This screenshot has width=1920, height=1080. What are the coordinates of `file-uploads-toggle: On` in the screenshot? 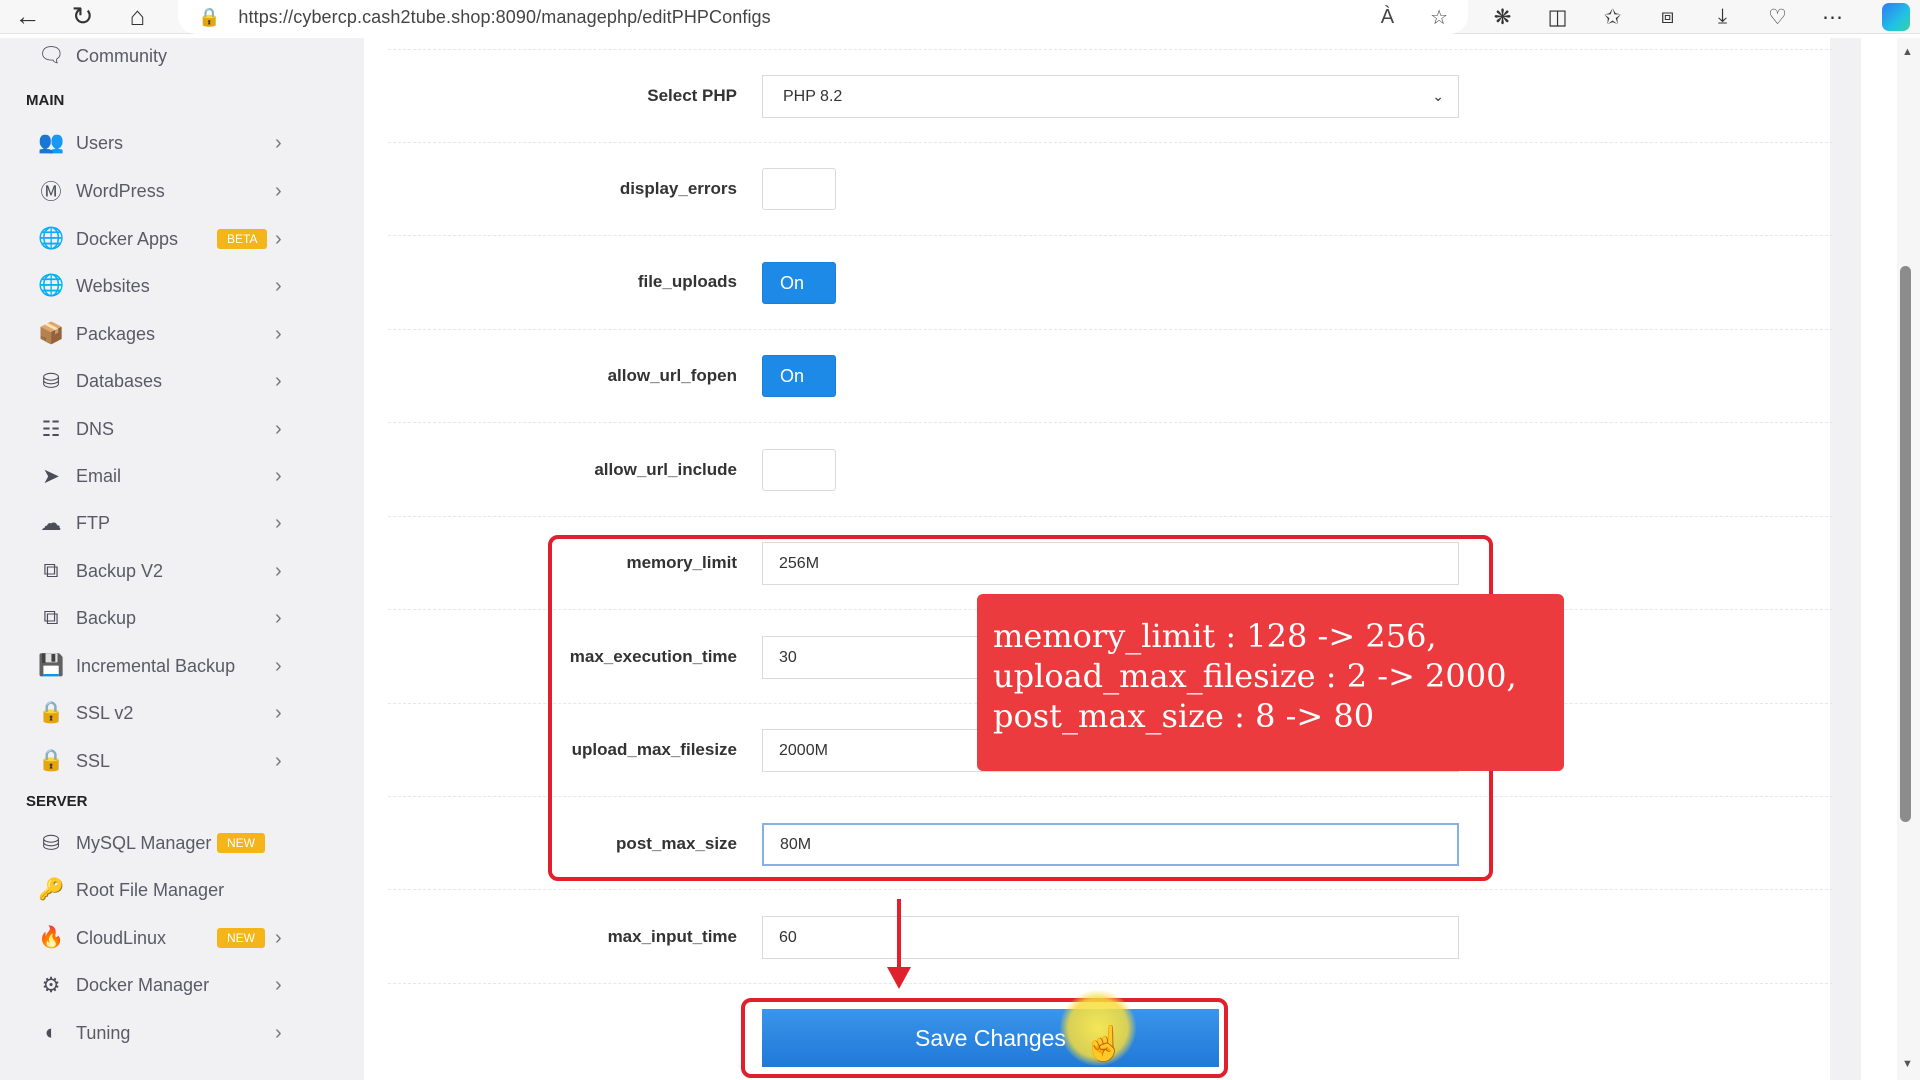 It's located at (799, 283).